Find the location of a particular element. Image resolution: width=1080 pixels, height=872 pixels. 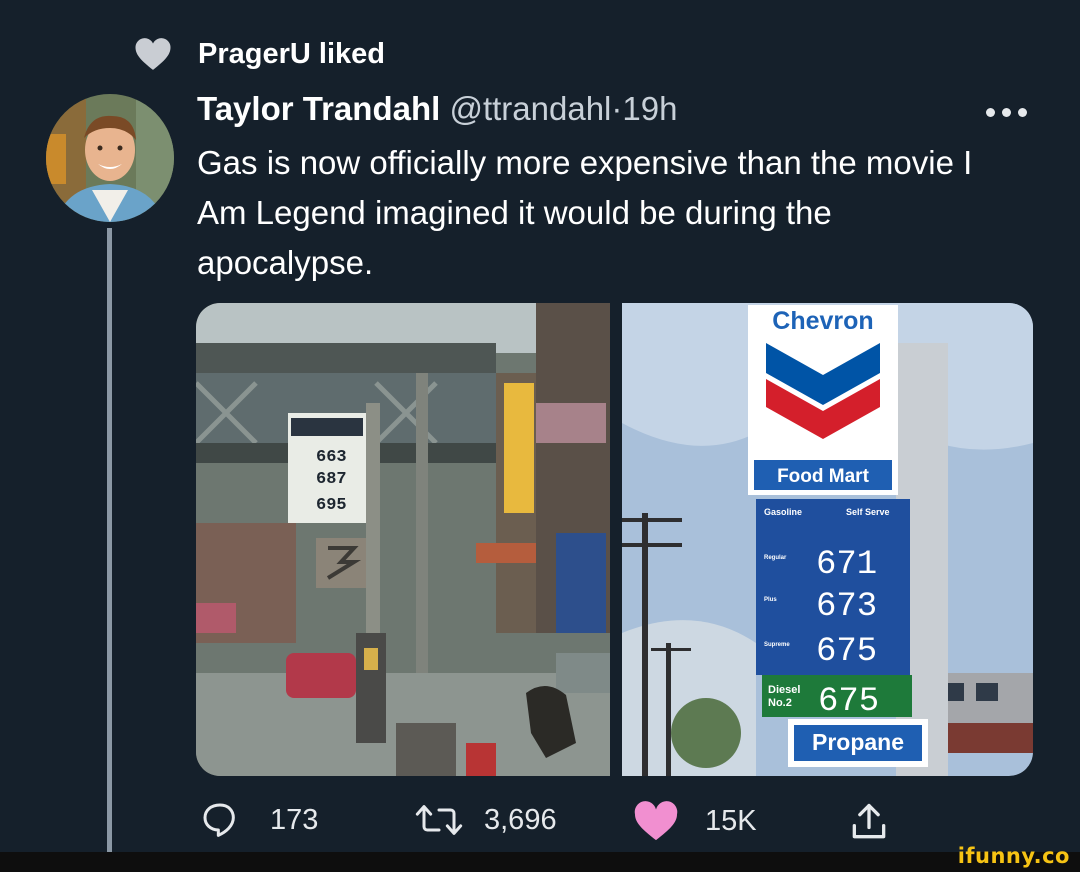

like-count: 15K is located at coordinates (731, 820).